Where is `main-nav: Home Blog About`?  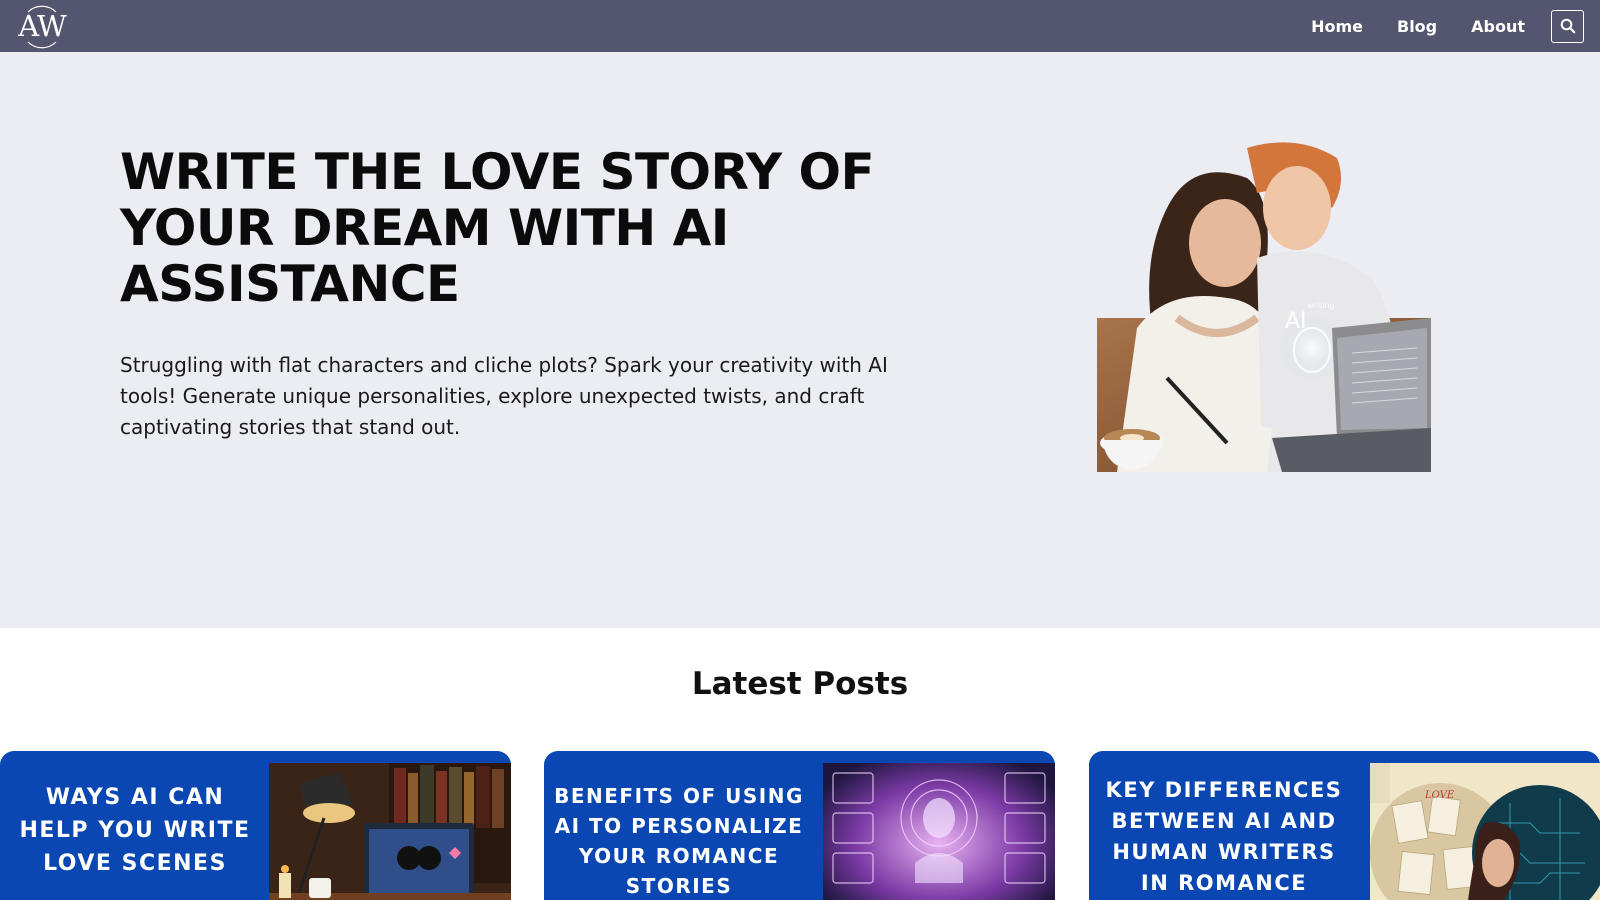
main-nav: Home Blog About is located at coordinates (1447, 26).